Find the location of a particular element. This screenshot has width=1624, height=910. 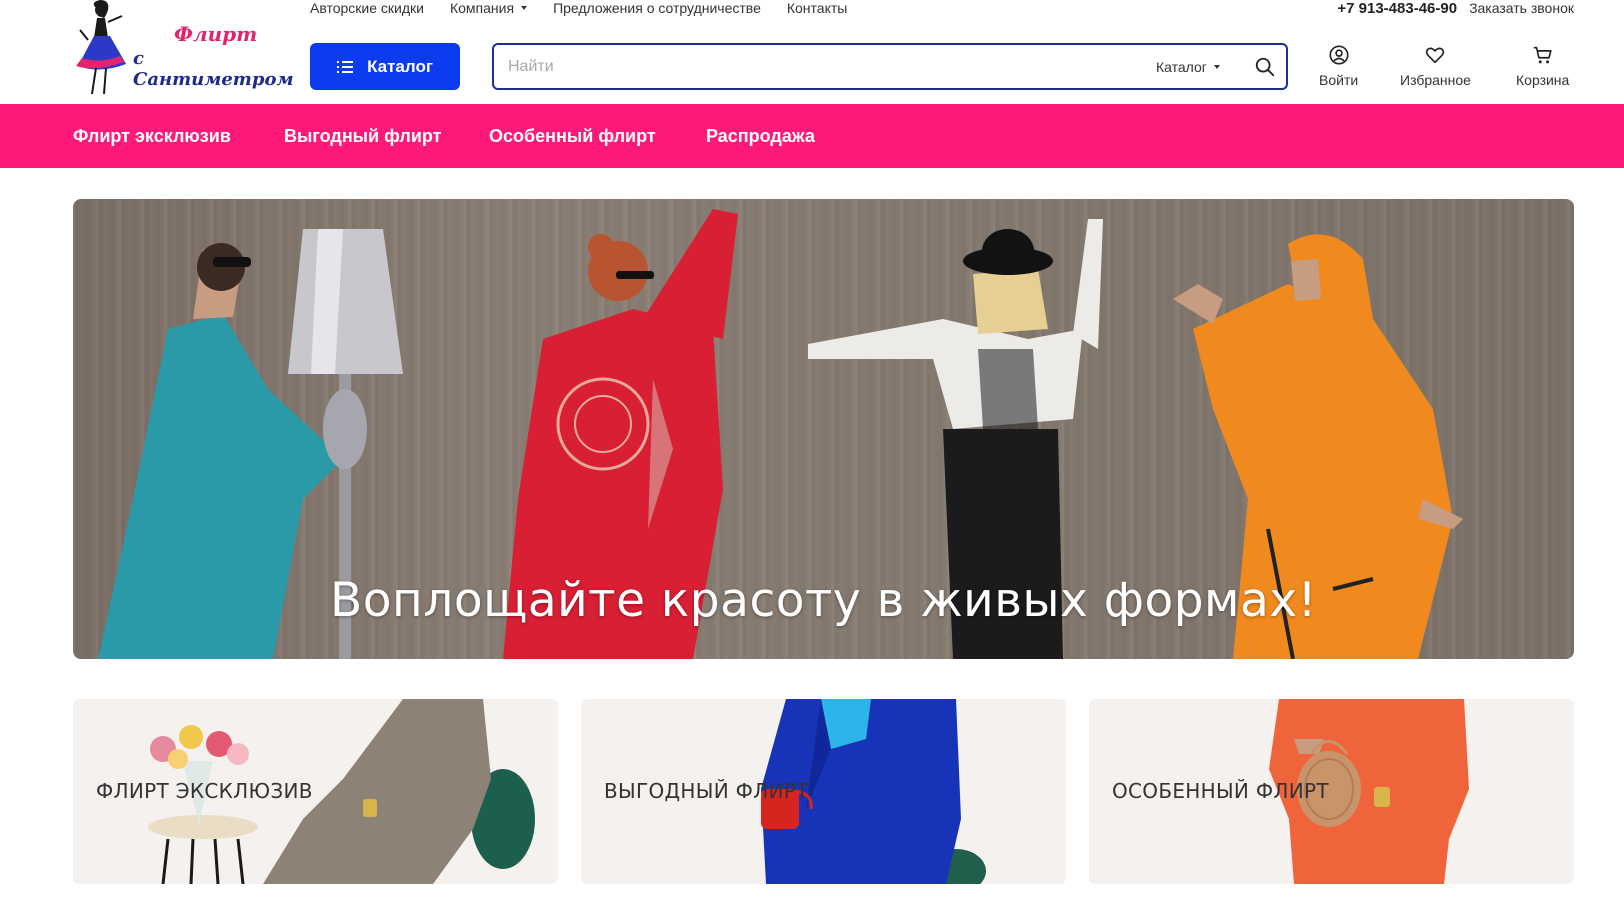

favorites-button: Избранное is located at coordinates (1435, 66).